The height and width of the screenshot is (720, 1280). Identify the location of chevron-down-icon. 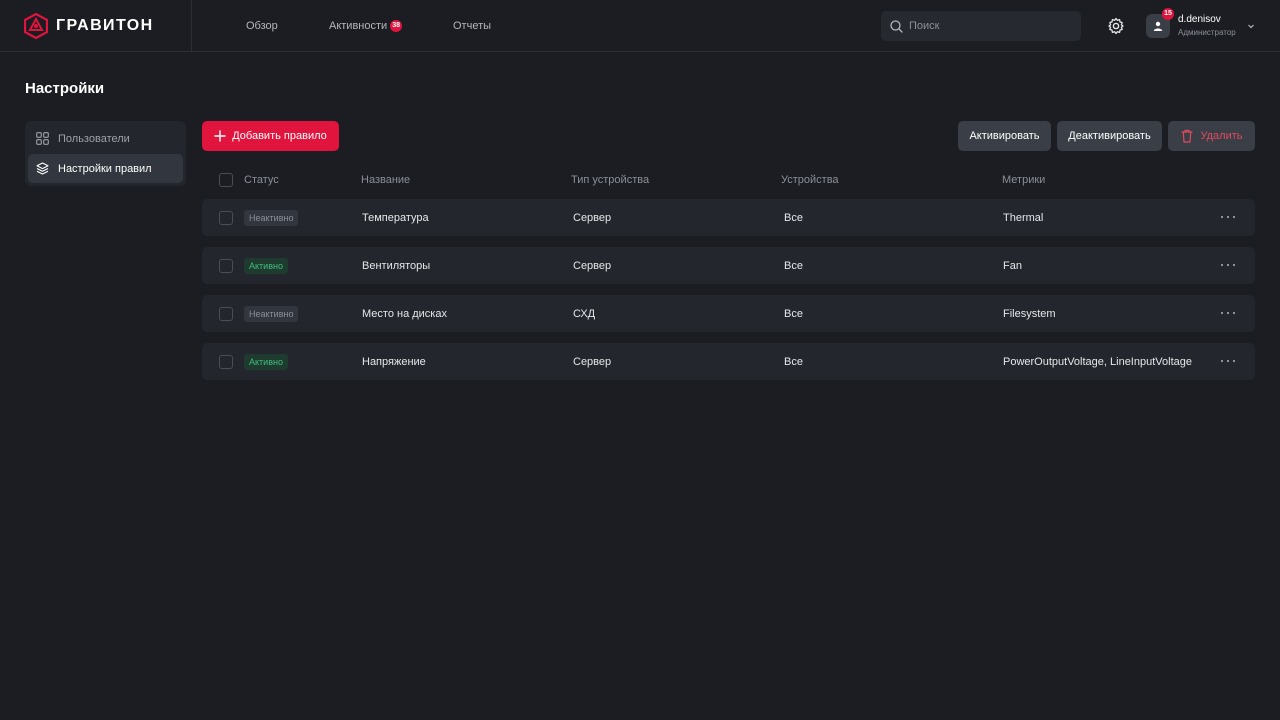
(1251, 26).